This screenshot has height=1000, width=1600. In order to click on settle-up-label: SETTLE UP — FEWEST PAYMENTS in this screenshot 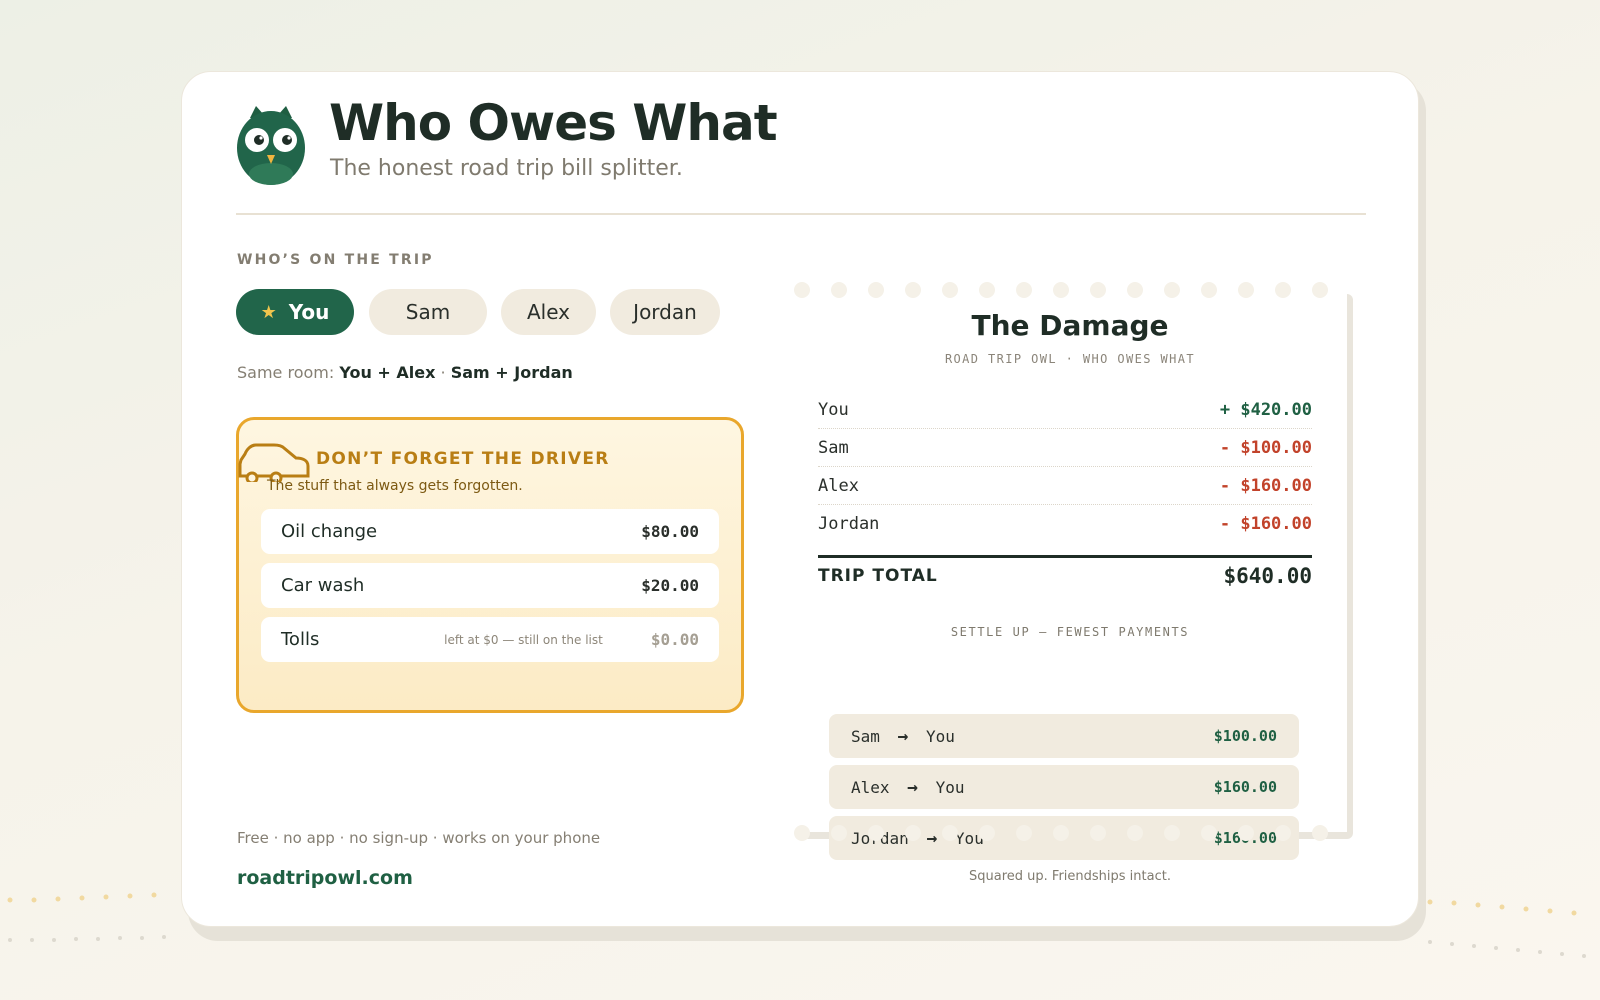, I will do `click(1070, 632)`.